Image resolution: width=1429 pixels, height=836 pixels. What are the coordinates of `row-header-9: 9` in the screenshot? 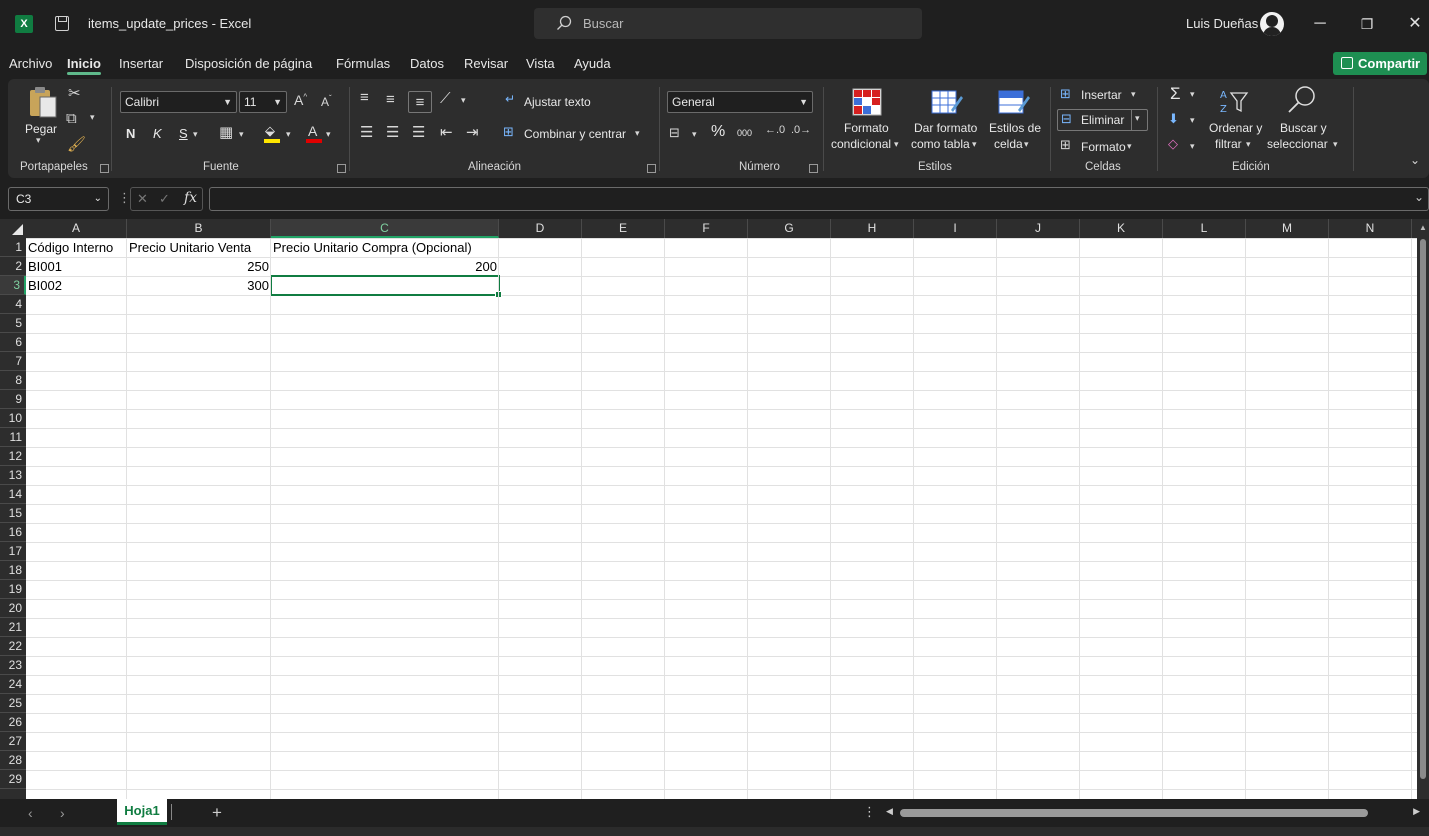 It's located at (13, 399).